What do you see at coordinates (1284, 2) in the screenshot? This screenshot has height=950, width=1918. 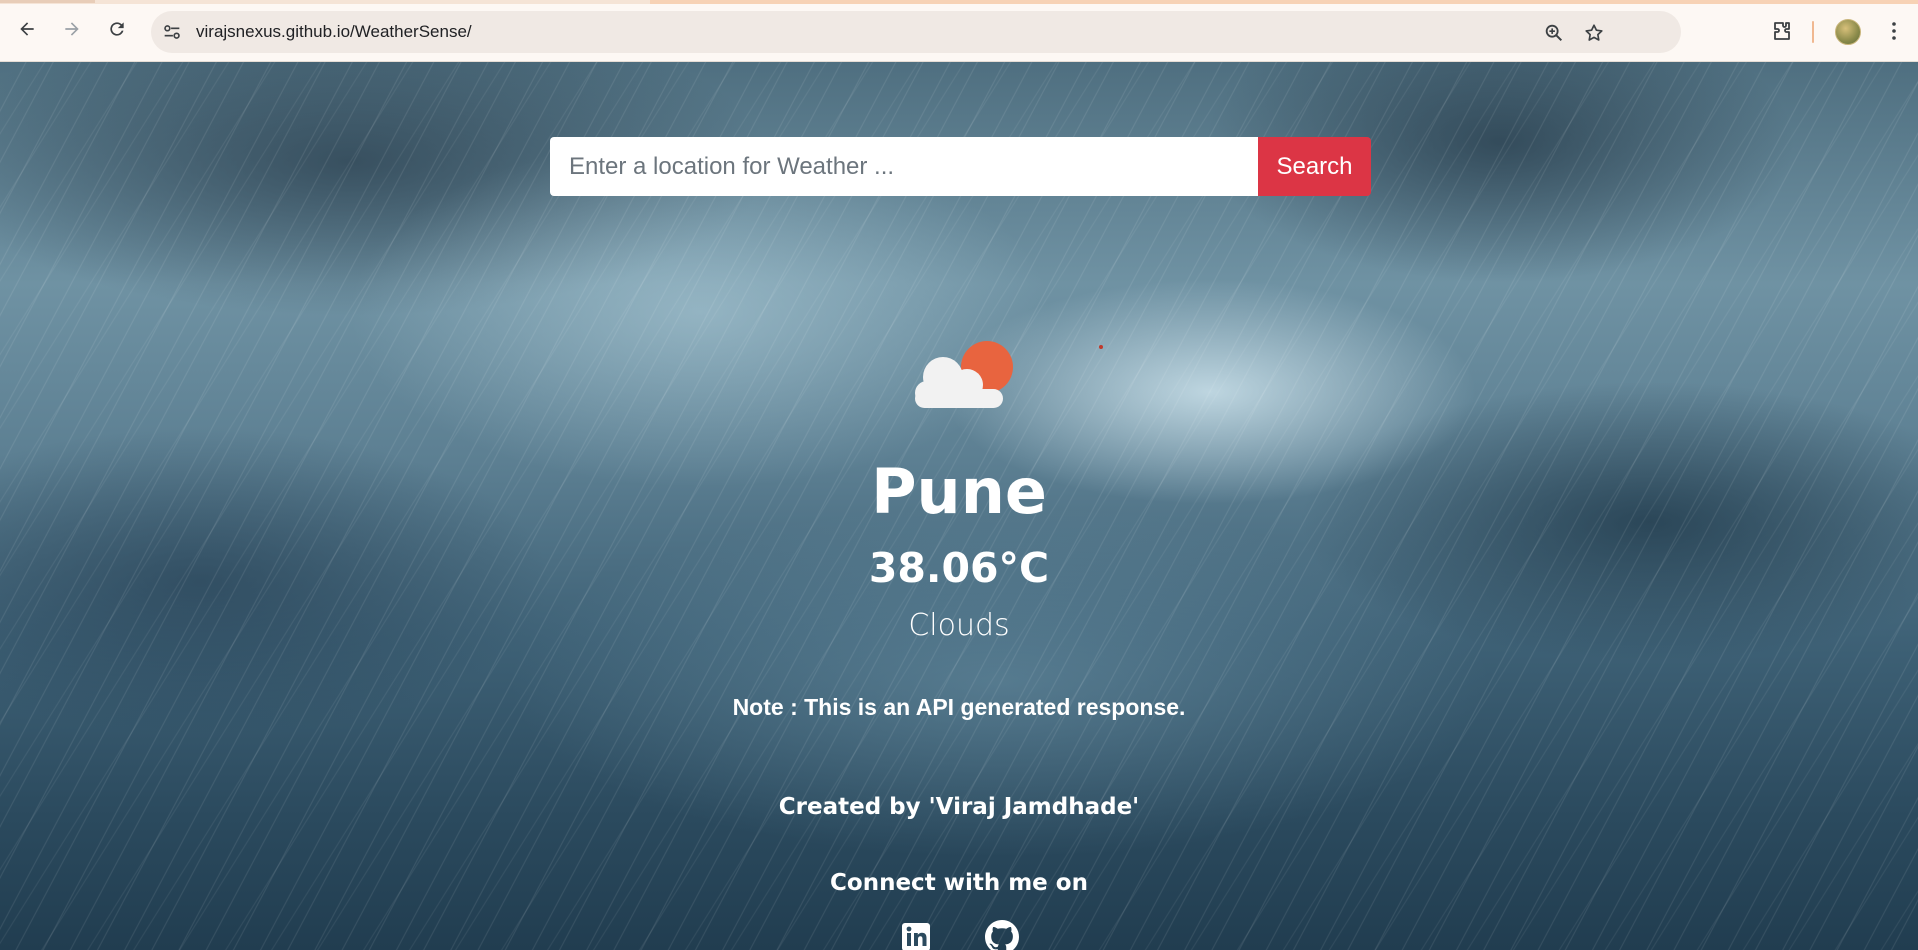 I see `tab-strip-highlight` at bounding box center [1284, 2].